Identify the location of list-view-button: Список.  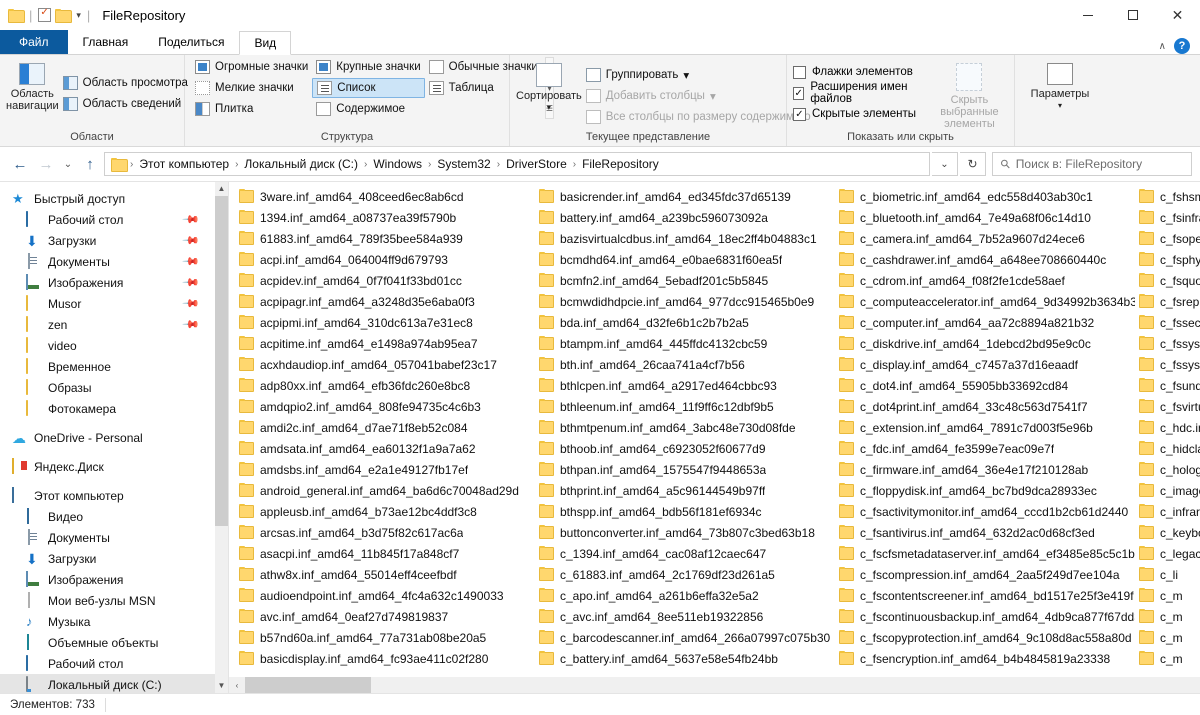
(368, 88).